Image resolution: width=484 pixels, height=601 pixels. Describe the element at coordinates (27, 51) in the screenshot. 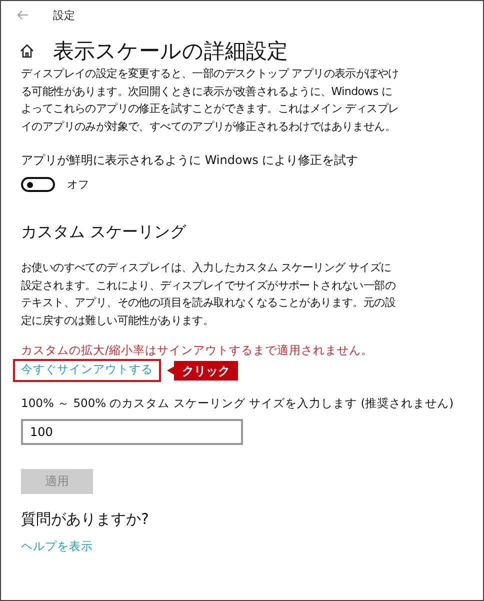

I see `home-icon` at that location.